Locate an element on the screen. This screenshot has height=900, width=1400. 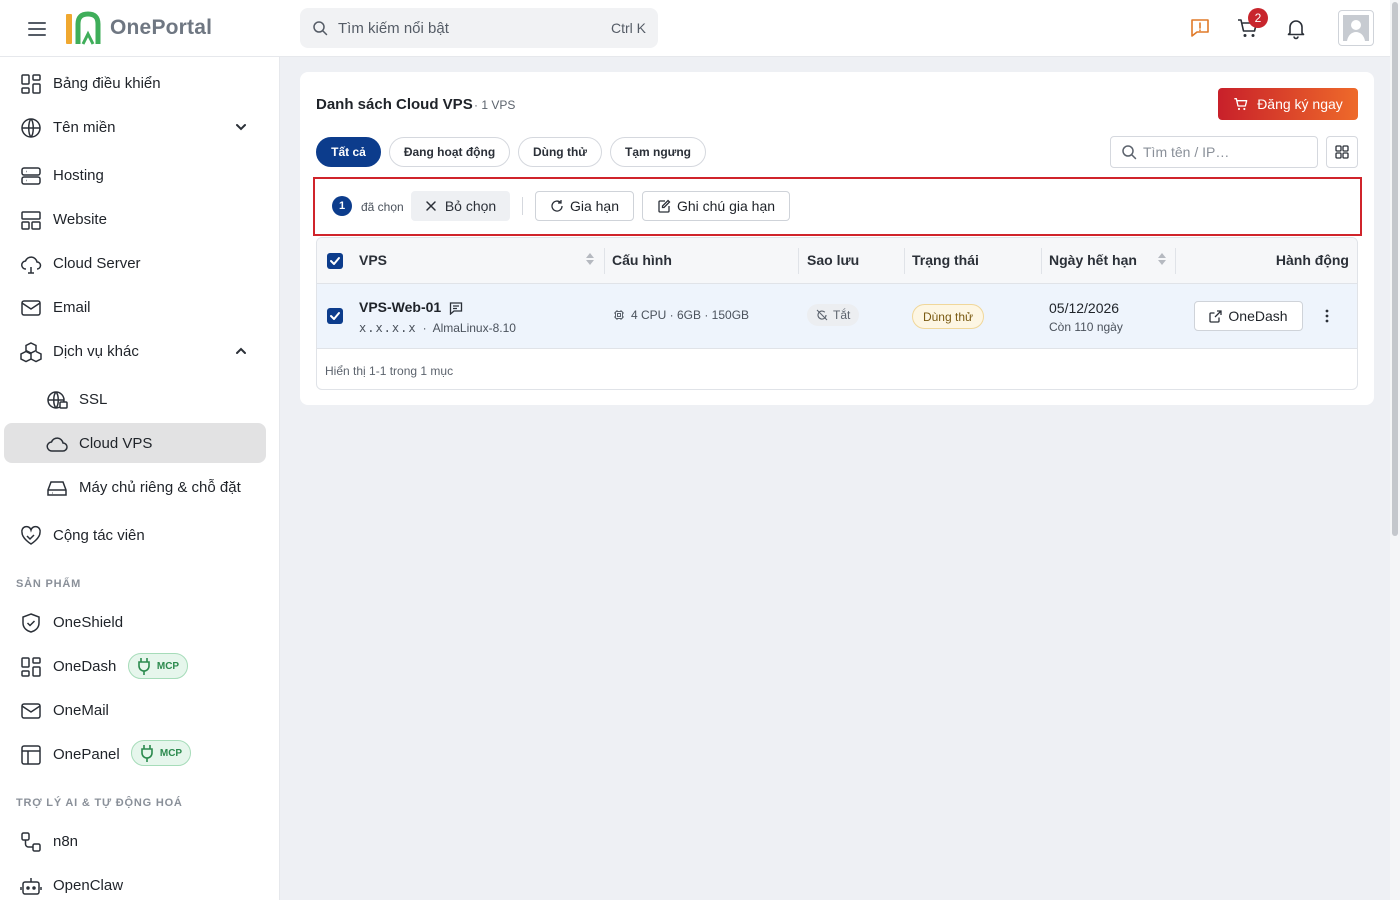
bell-icon is located at coordinates (1296, 28).